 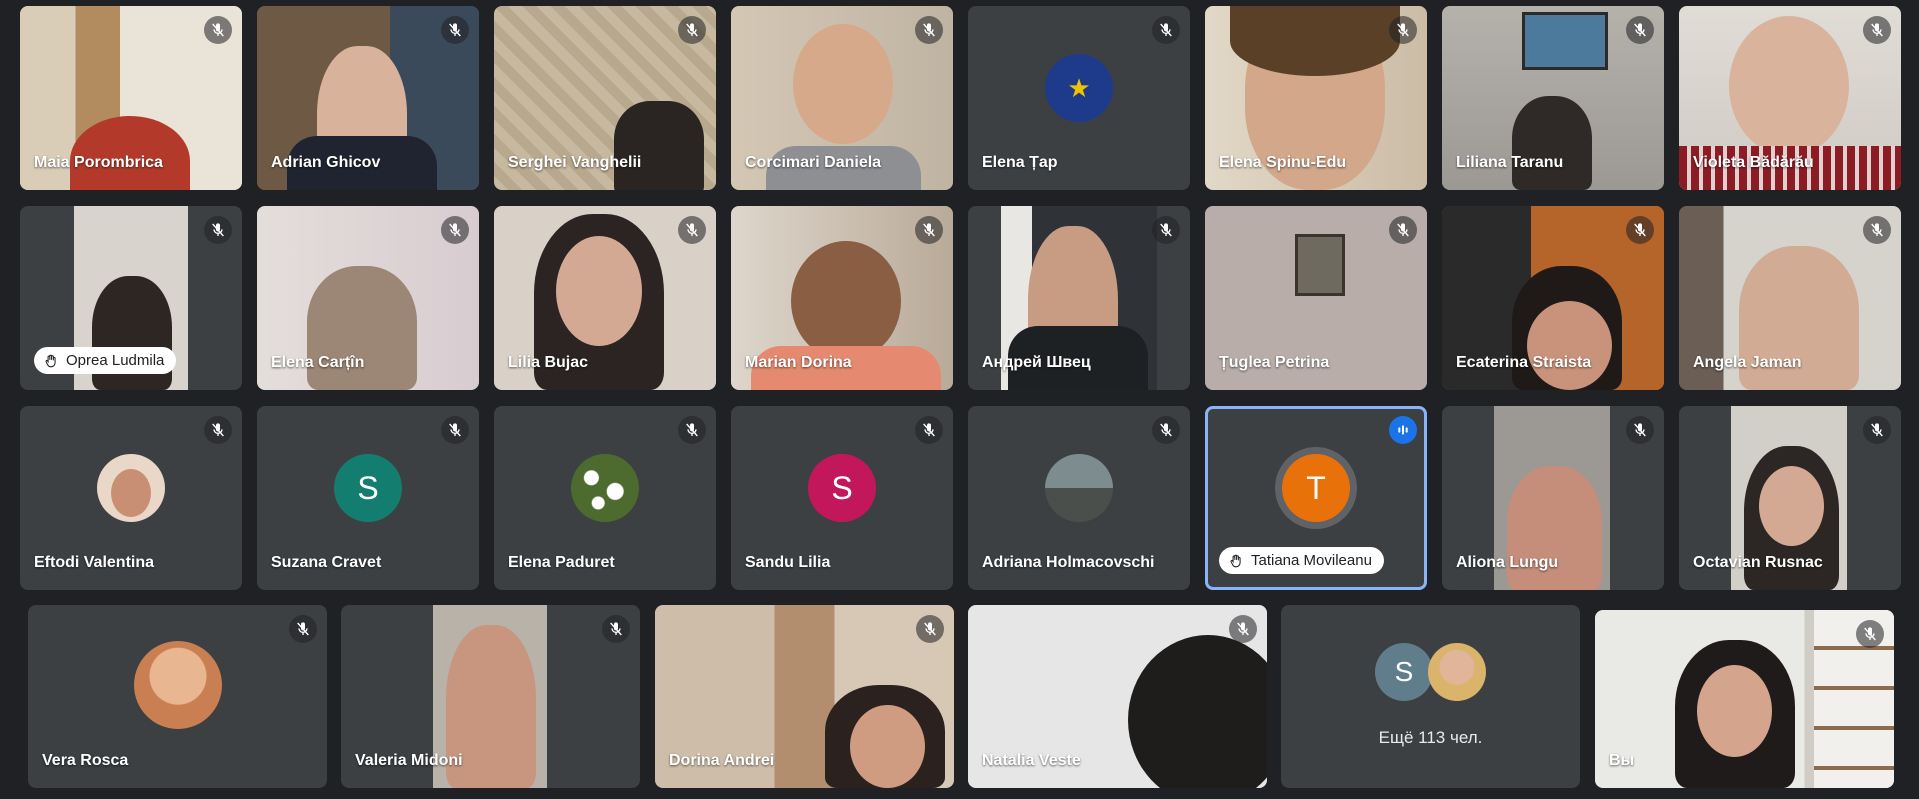 What do you see at coordinates (1079, 88) in the screenshot?
I see `coat-of-arms-avatar: ★` at bounding box center [1079, 88].